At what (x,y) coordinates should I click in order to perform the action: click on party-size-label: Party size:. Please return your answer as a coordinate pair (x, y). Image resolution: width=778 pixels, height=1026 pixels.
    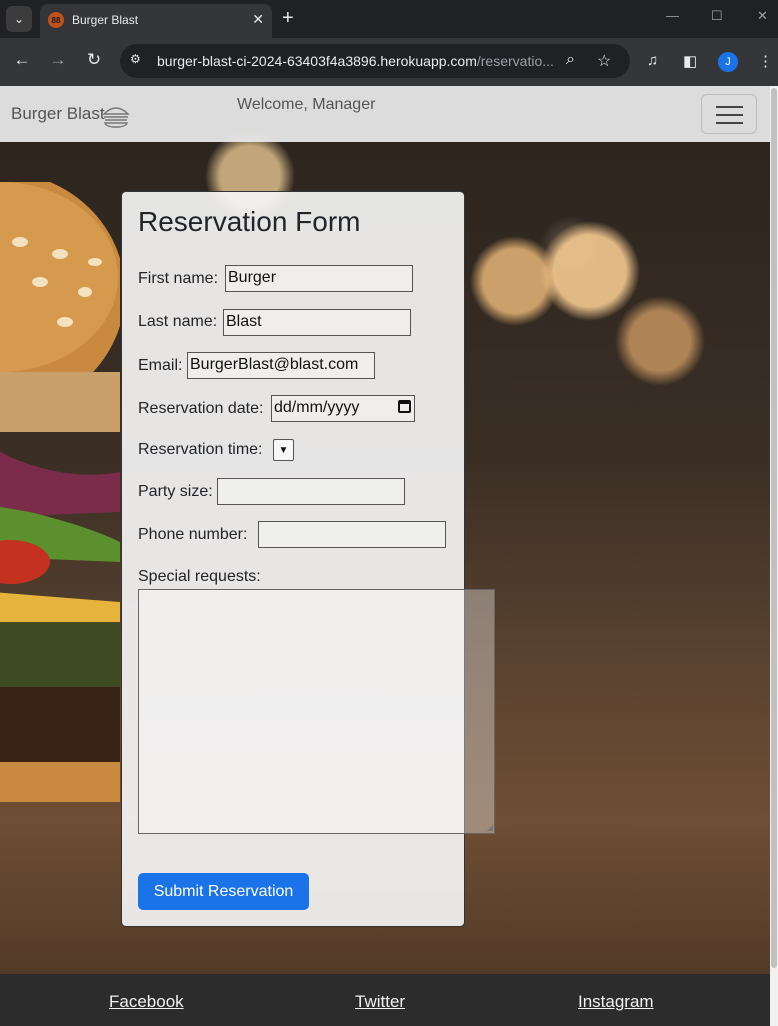
    Looking at the image, I should click on (175, 491).